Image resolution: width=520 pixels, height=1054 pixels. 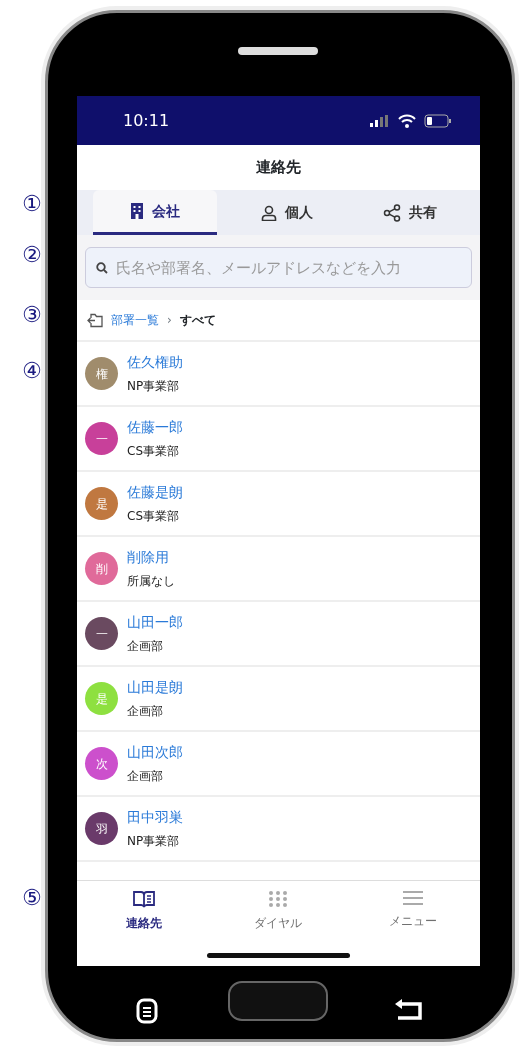 I want to click on contact-name: 山田一郎, so click(x=155, y=622).